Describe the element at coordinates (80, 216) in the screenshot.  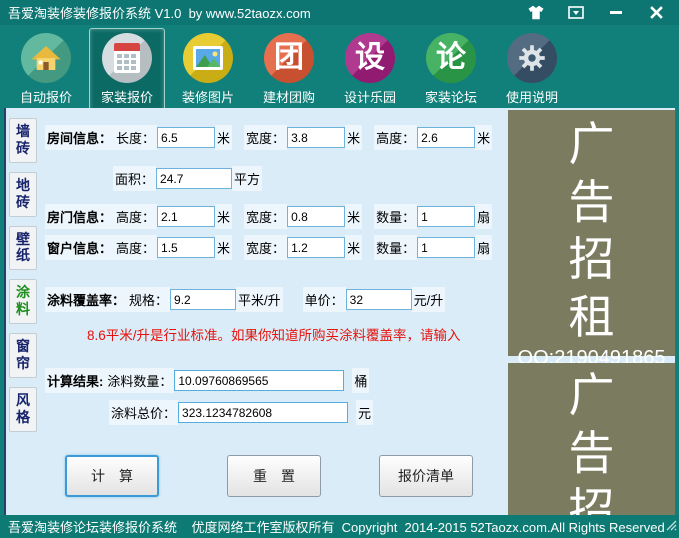
I see `door-info-section-label: 房门信息：` at that location.